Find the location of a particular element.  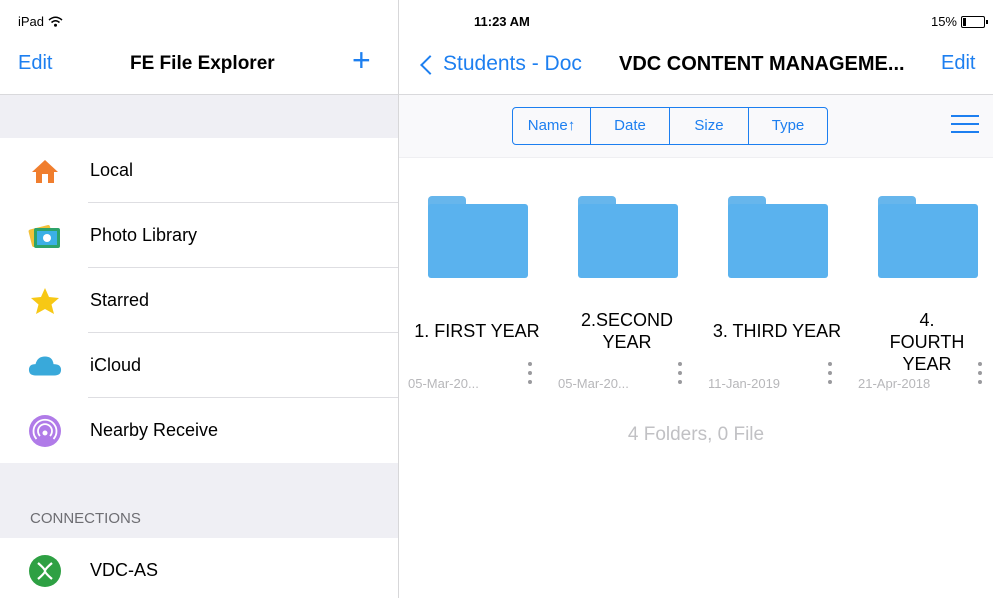

star-icon is located at coordinates (45, 301).